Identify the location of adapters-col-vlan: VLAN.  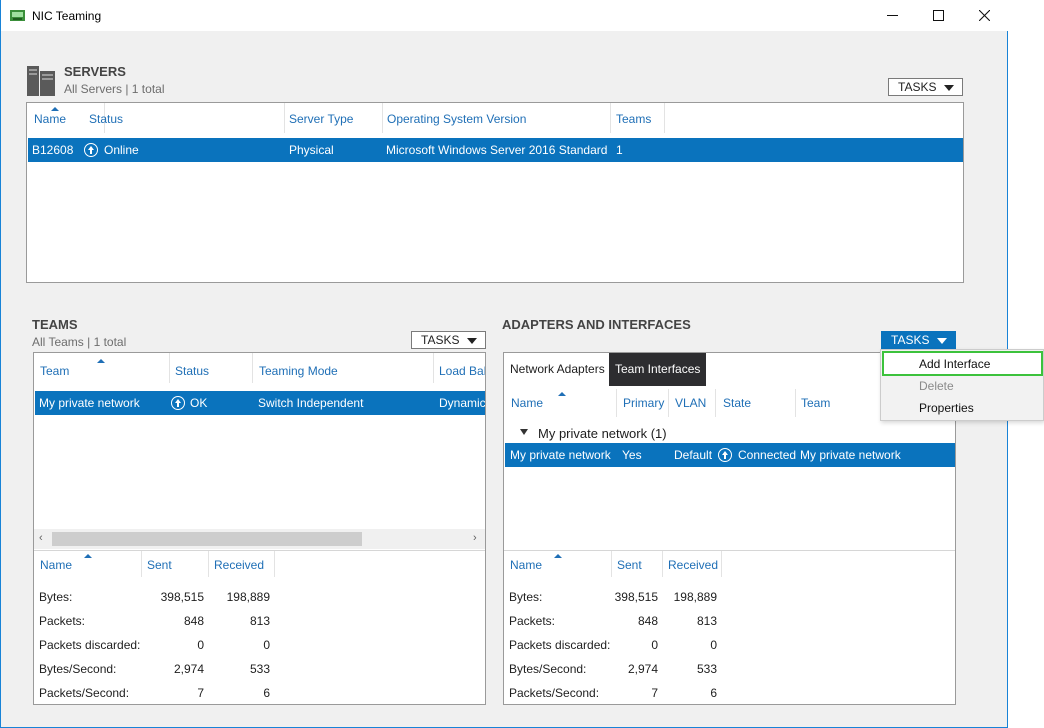
(690, 403).